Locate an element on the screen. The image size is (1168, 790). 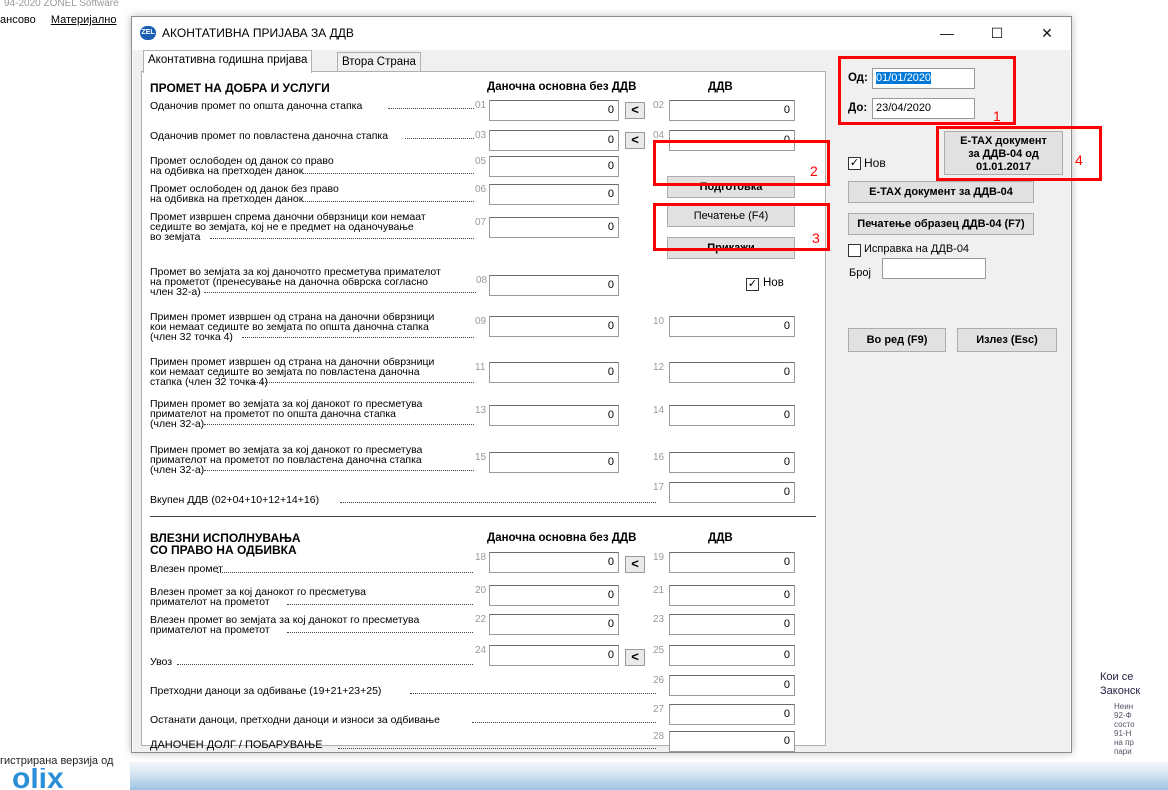
field-24: 0 is located at coordinates (554, 655).